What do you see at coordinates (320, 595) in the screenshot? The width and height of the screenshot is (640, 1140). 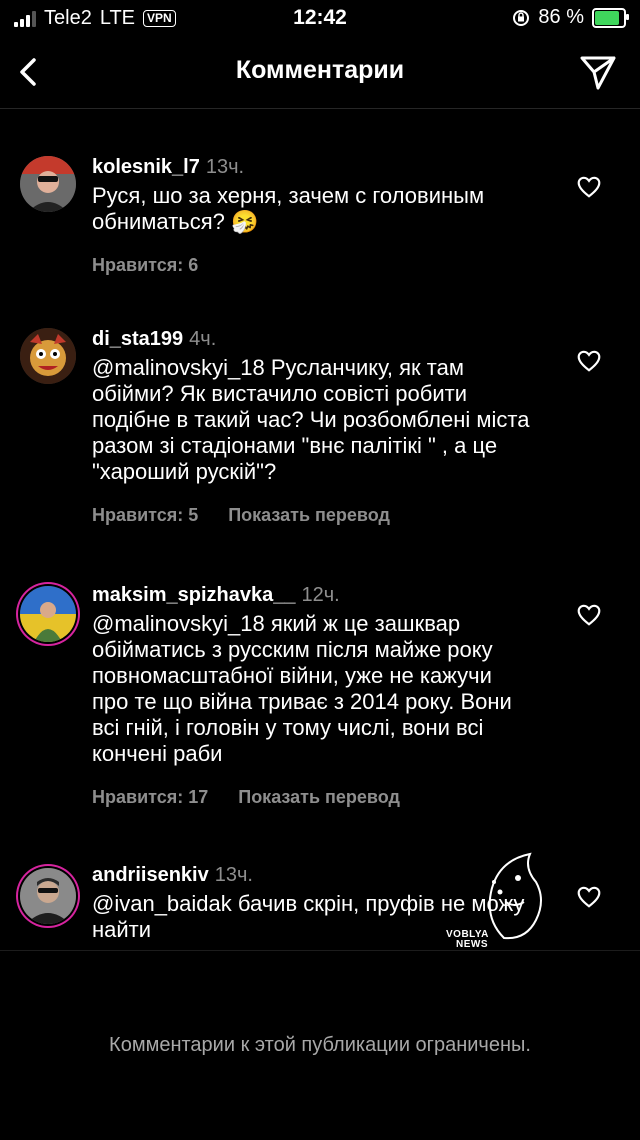 I see `comment-time: 12ч.` at bounding box center [320, 595].